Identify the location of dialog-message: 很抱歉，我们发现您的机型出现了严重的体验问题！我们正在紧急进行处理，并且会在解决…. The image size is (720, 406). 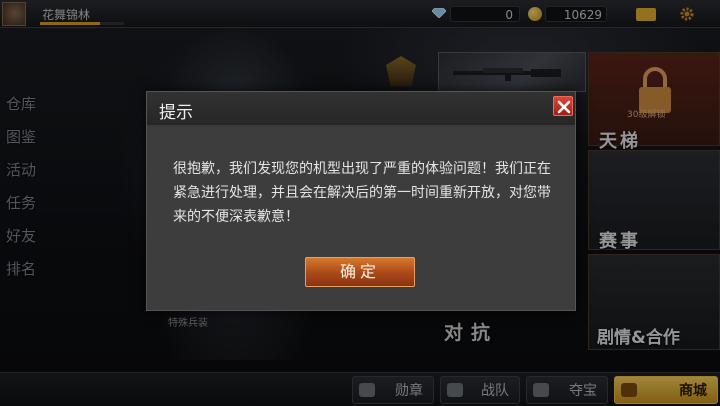
(362, 193).